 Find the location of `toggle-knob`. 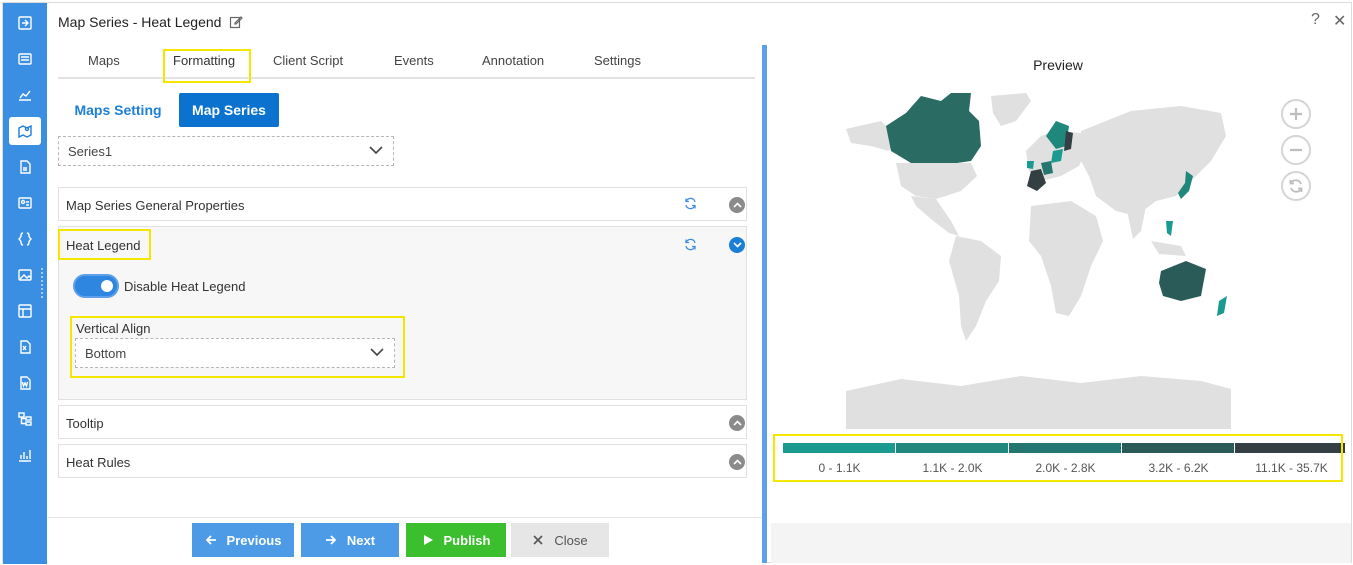

toggle-knob is located at coordinates (107, 286).